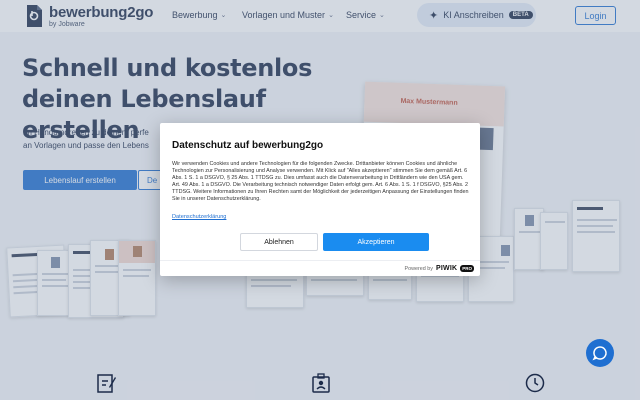 The width and height of the screenshot is (640, 400). Describe the element at coordinates (447, 268) in the screenshot. I see `piwik-logo-text: PIWIK` at that location.